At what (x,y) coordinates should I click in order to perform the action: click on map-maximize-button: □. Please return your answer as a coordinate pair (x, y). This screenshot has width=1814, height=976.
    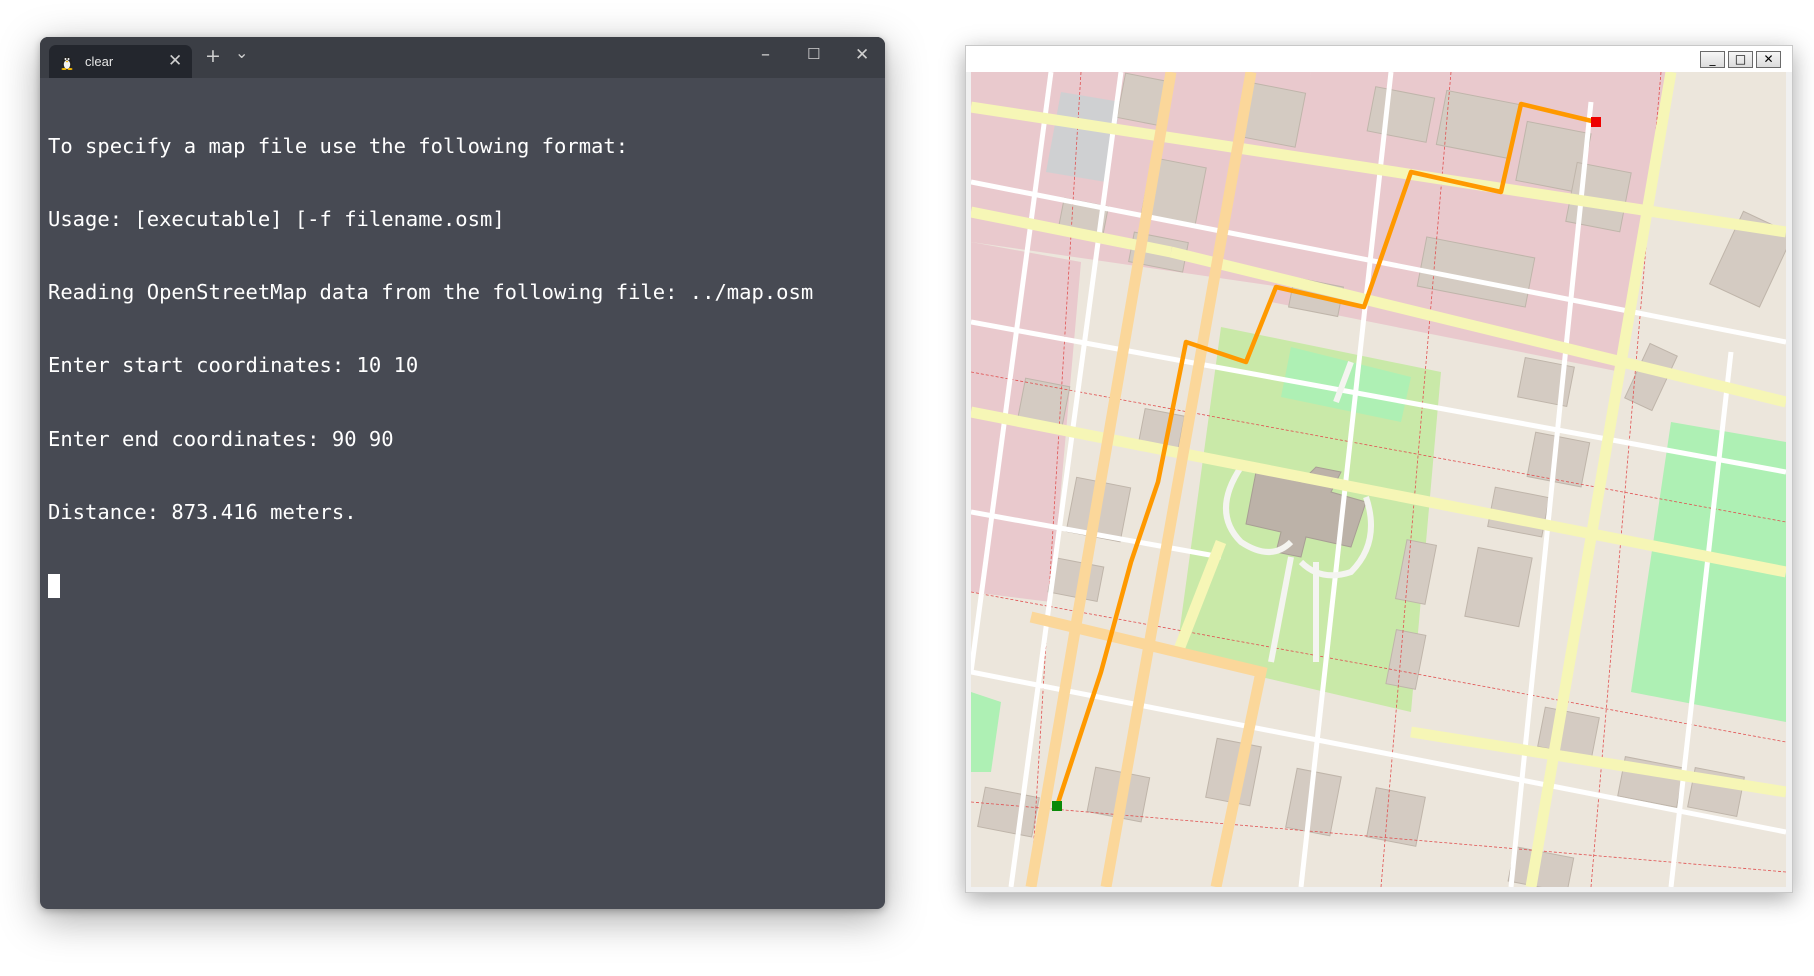
    Looking at the image, I should click on (1740, 59).